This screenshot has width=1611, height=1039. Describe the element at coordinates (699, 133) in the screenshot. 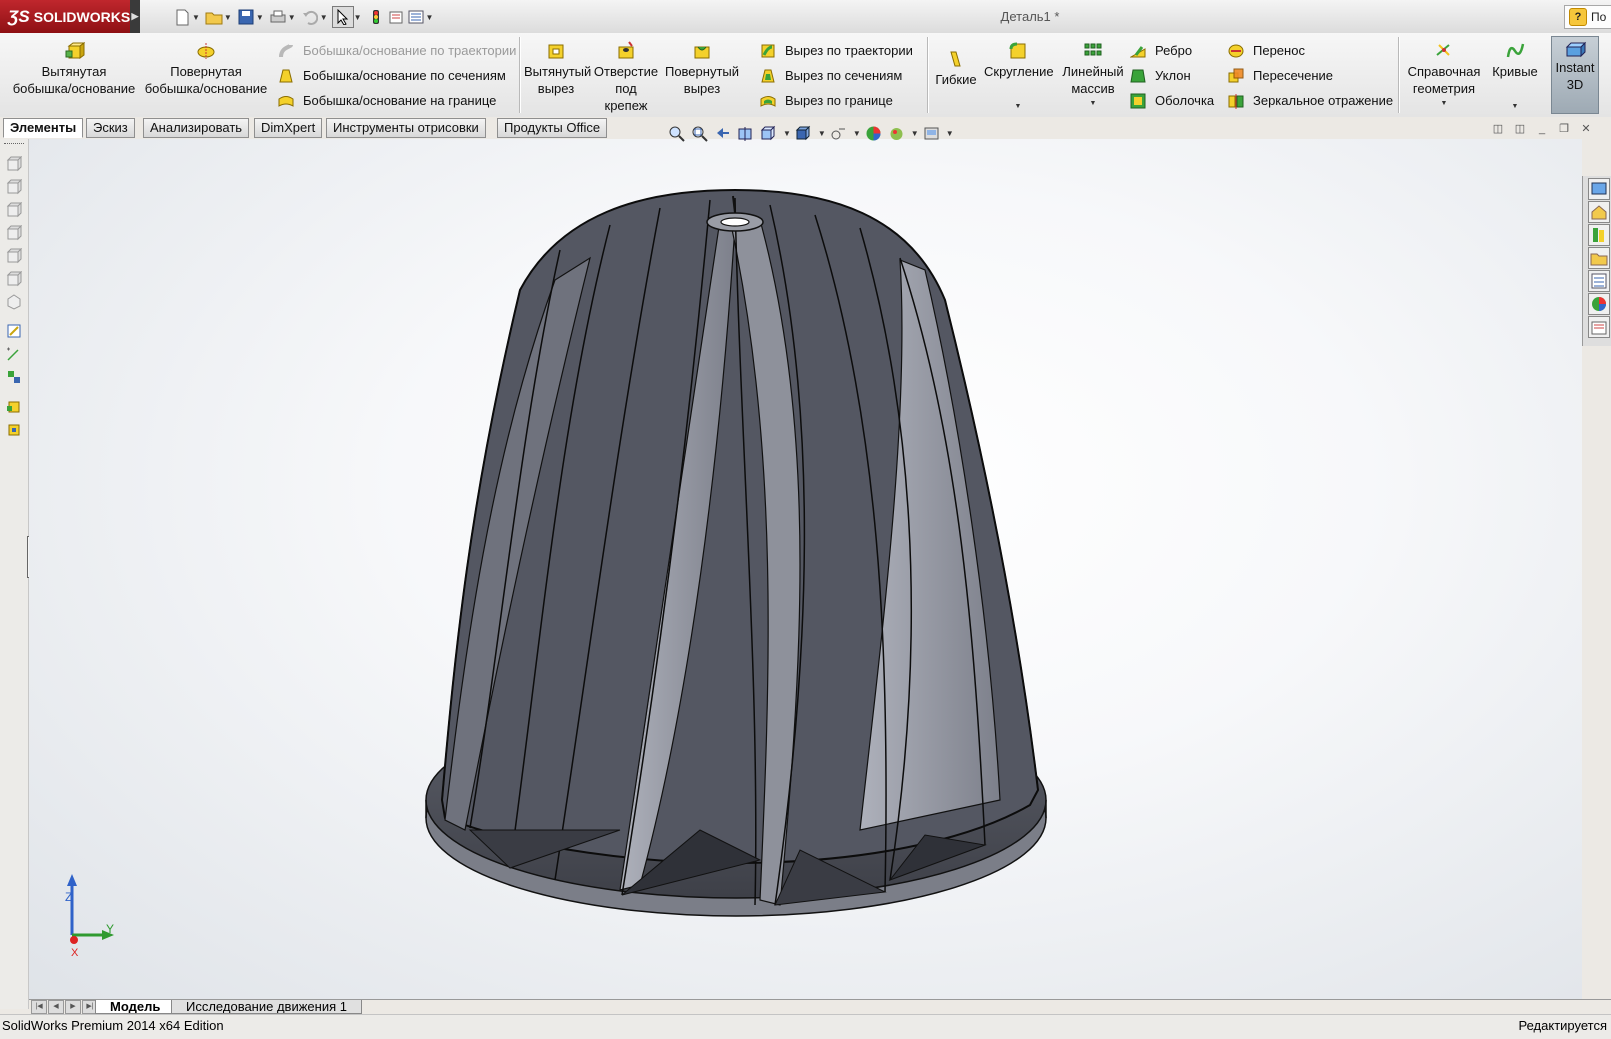

I see `zoom-to-area-icon` at that location.